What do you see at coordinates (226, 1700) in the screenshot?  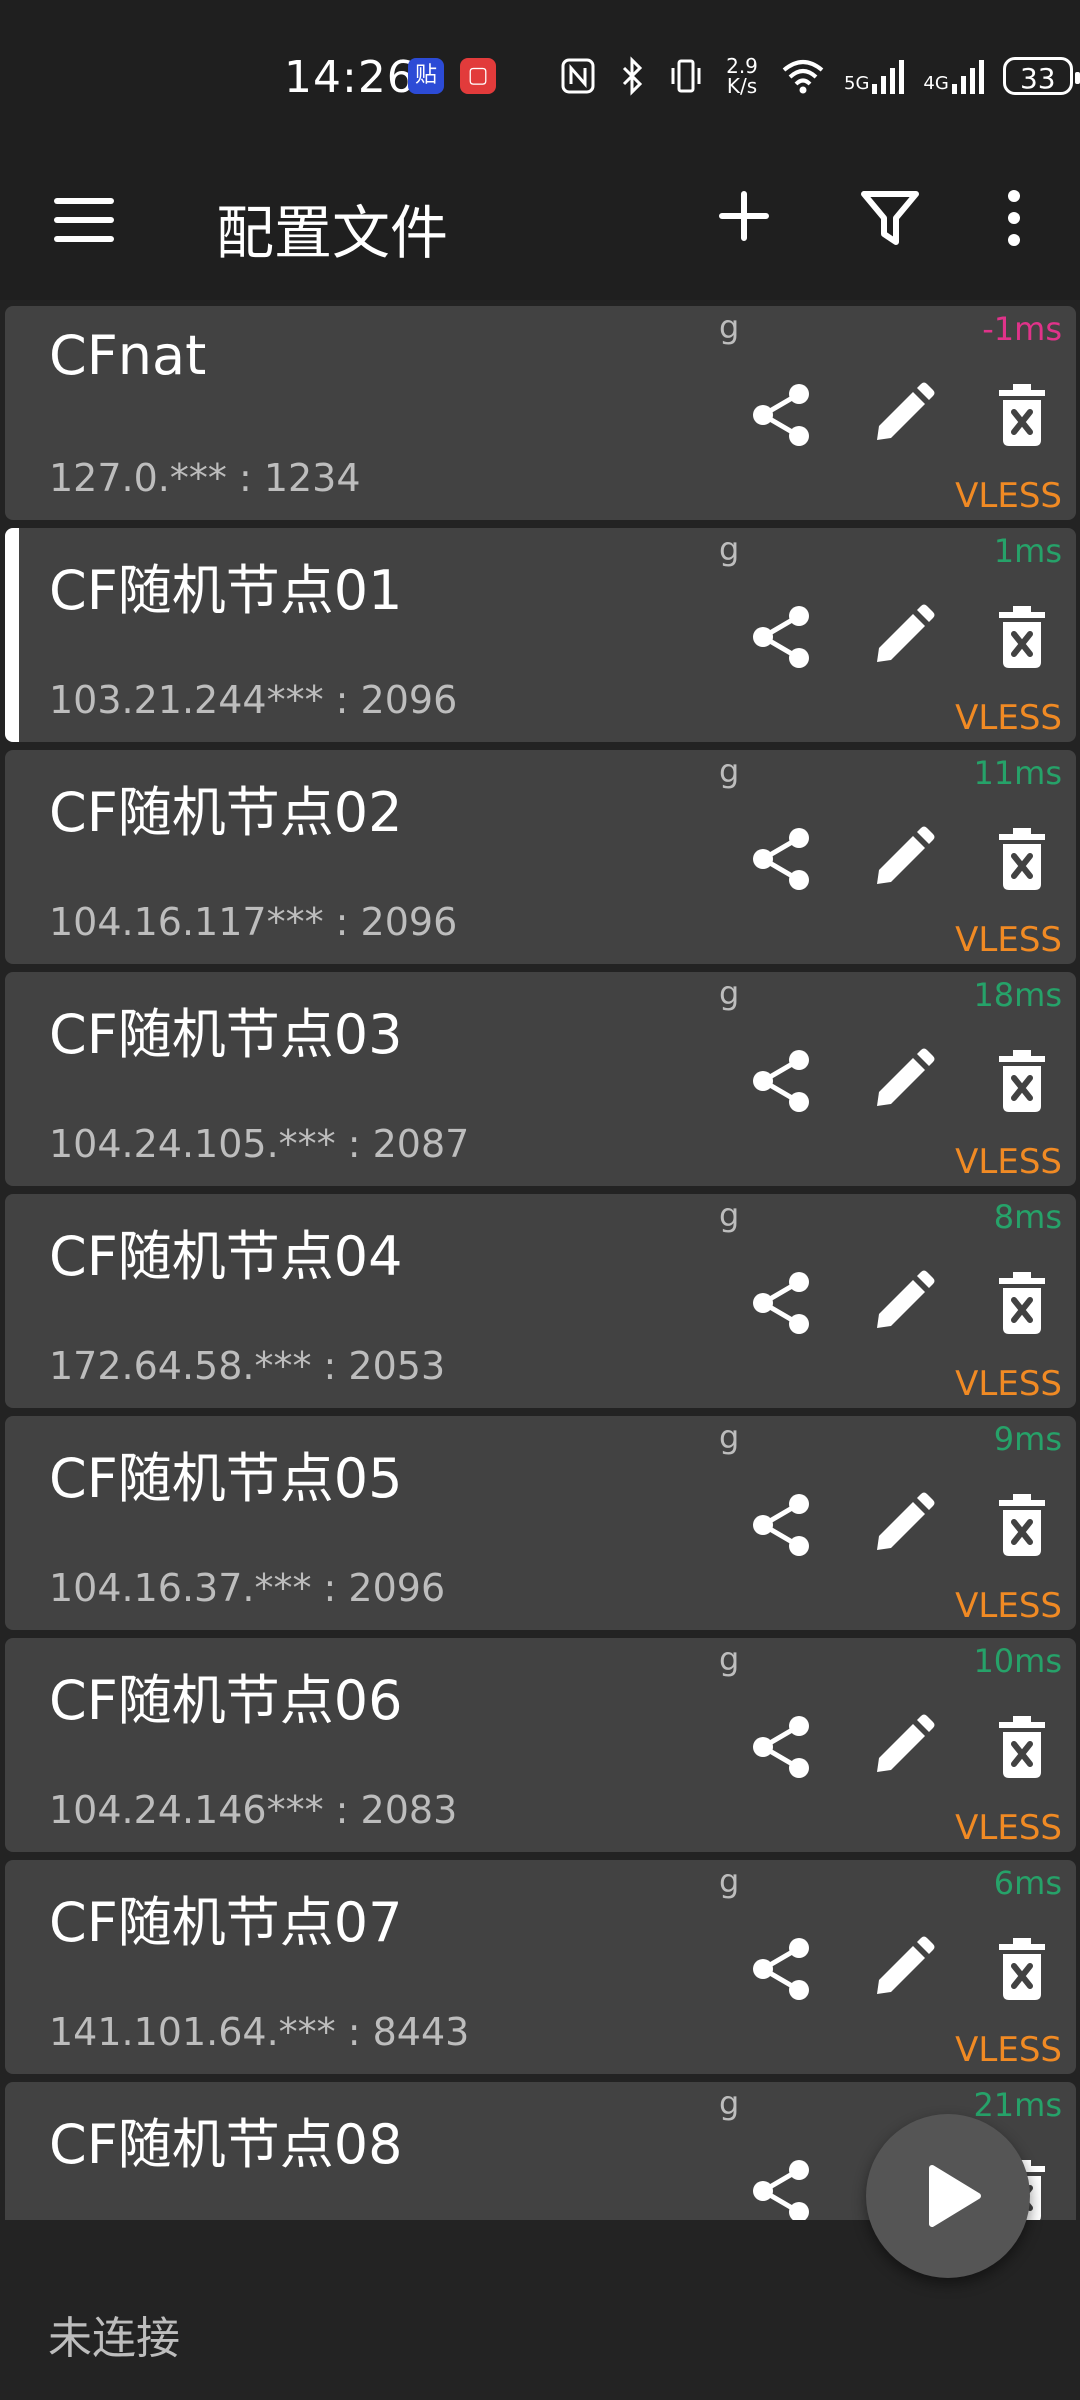 I see `profile-name: CF随机节点06` at bounding box center [226, 1700].